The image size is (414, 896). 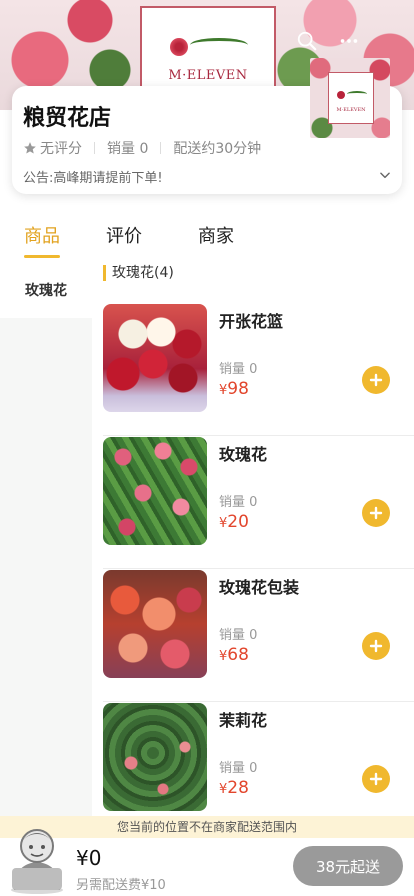 What do you see at coordinates (348, 866) in the screenshot?
I see `checkout-button: 38元起送` at bounding box center [348, 866].